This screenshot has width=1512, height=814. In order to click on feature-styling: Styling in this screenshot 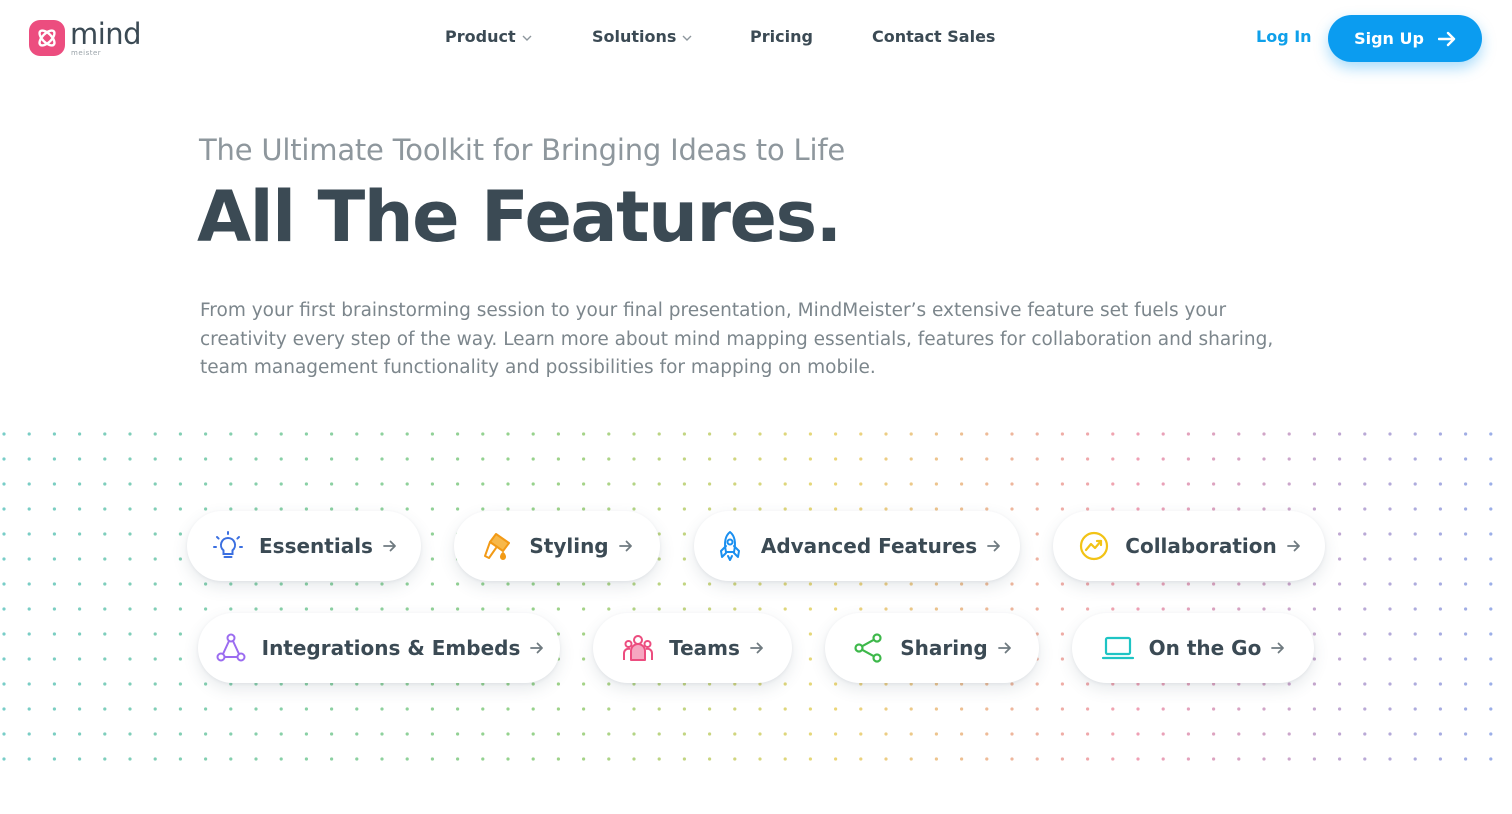, I will do `click(557, 546)`.